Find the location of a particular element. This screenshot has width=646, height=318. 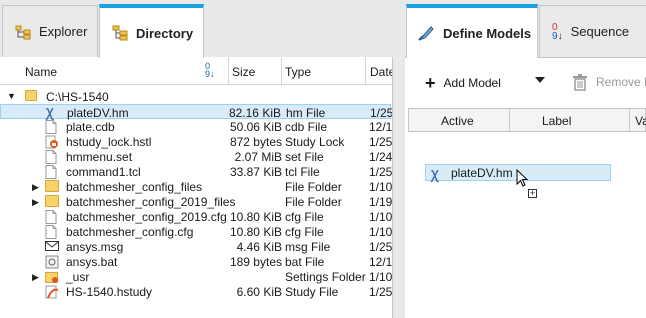

table-row: plate.cdb 50.06 KiB cdb File 12/1 is located at coordinates (196, 126).